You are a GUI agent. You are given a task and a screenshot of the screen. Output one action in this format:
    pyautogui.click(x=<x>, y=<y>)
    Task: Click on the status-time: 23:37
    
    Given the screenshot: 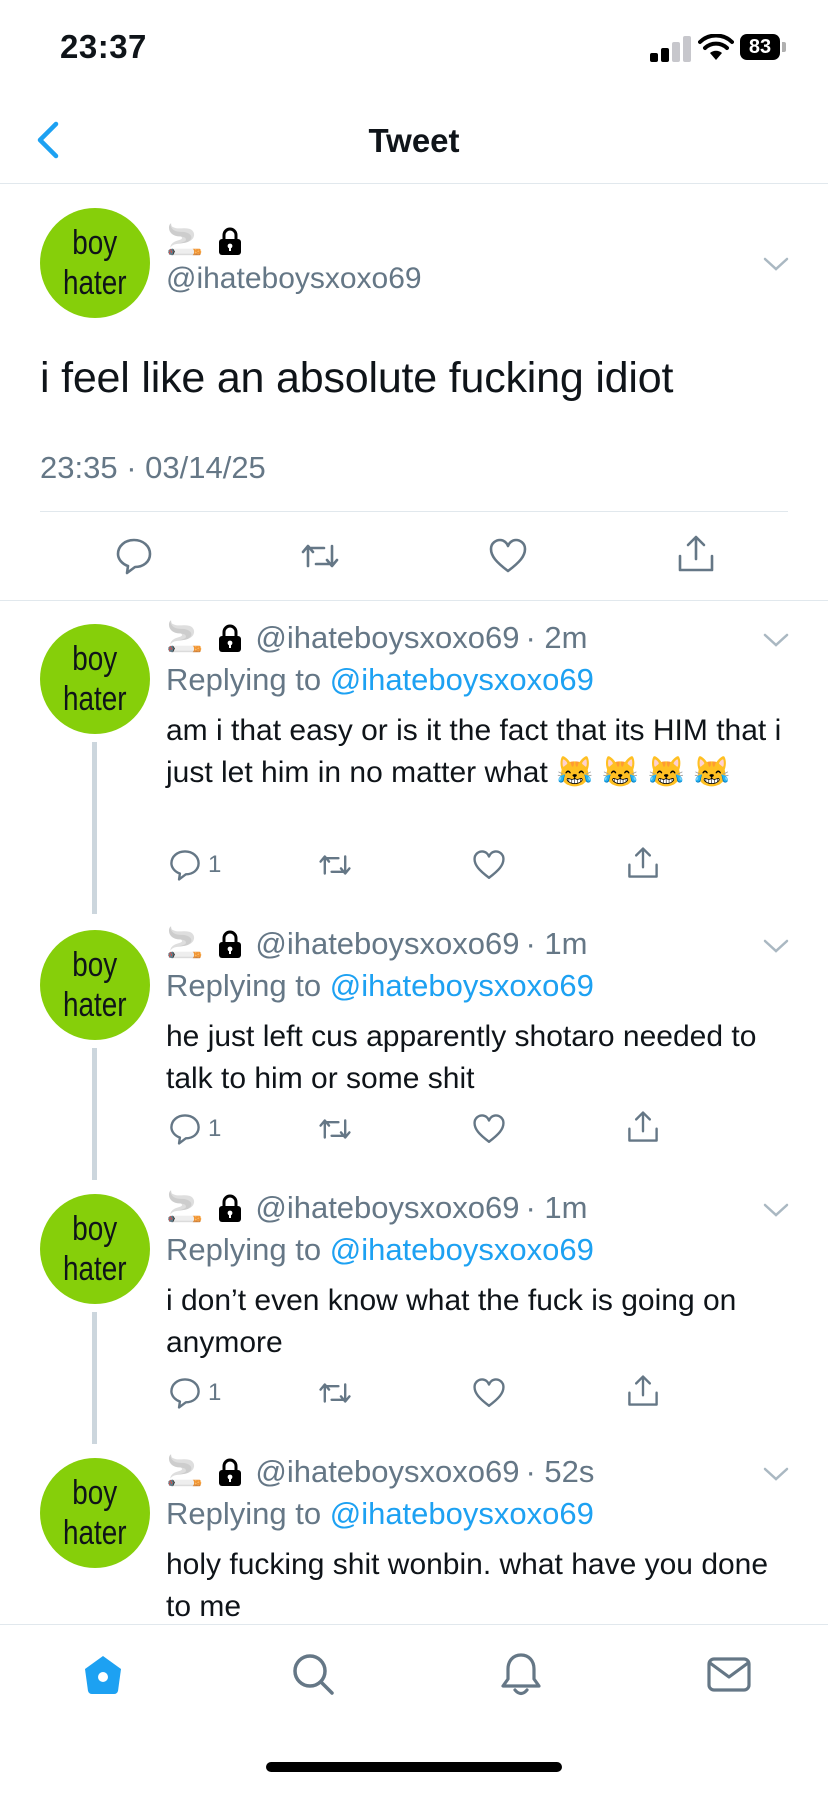 What is the action you would take?
    pyautogui.click(x=103, y=46)
    